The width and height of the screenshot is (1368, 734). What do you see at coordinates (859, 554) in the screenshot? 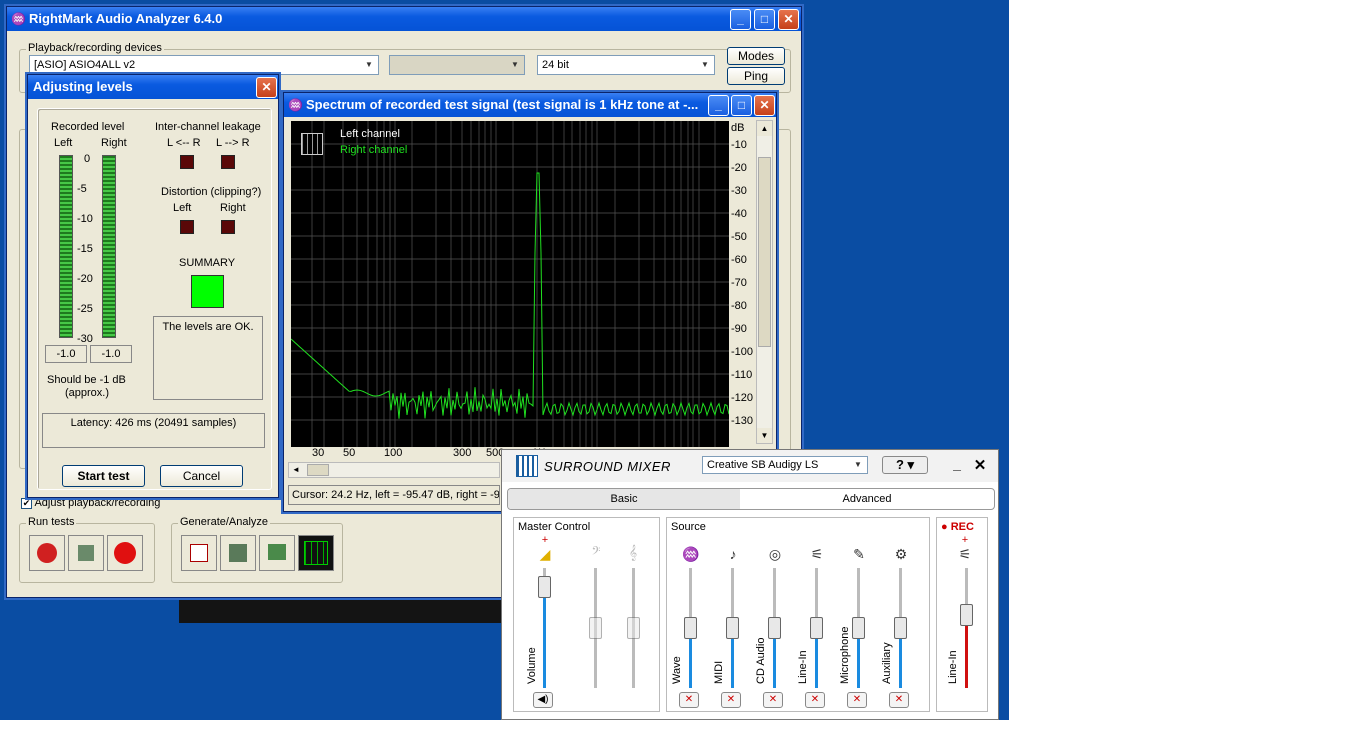
I see `source-icon: ✎` at bounding box center [859, 554].